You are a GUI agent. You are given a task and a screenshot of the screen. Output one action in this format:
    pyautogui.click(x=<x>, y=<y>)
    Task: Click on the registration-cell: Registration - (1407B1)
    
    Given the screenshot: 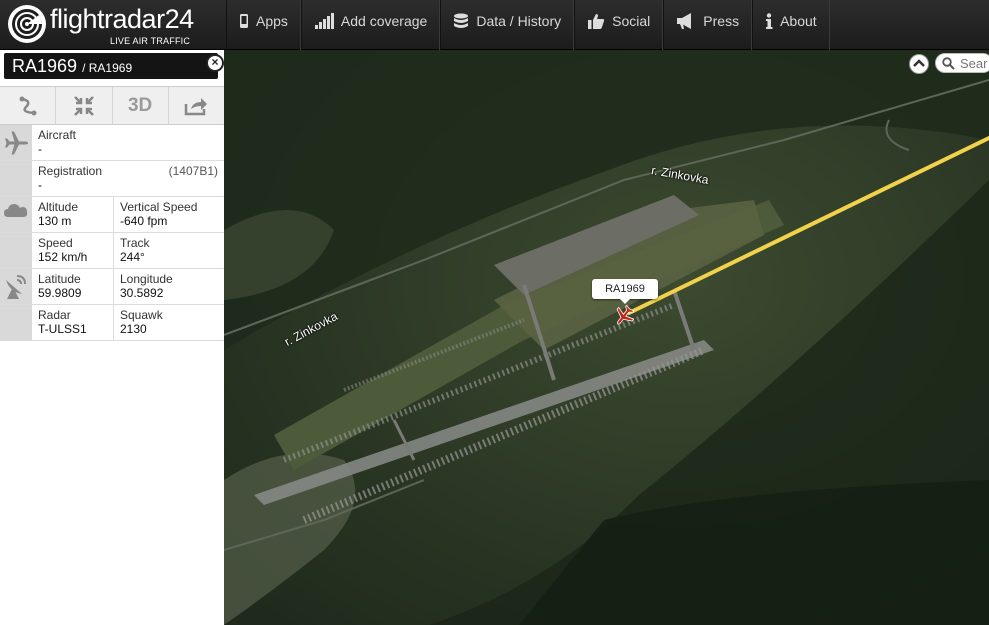 What is the action you would take?
    pyautogui.click(x=128, y=179)
    